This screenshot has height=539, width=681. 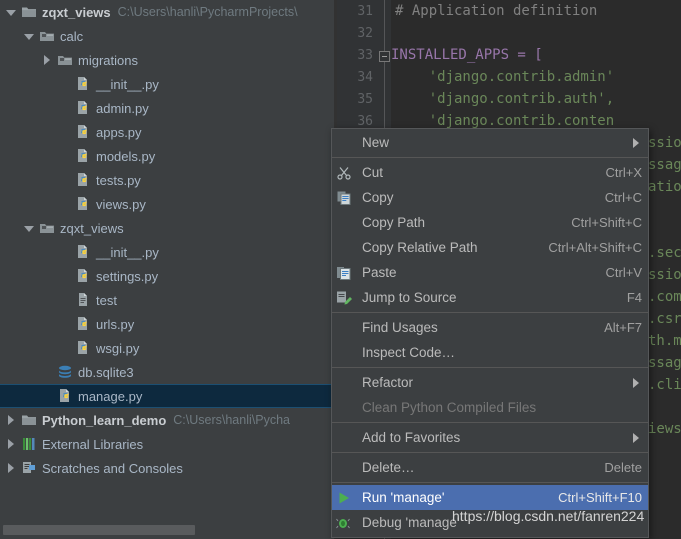 I want to click on tree-item-models-py: models.py, so click(x=167, y=156).